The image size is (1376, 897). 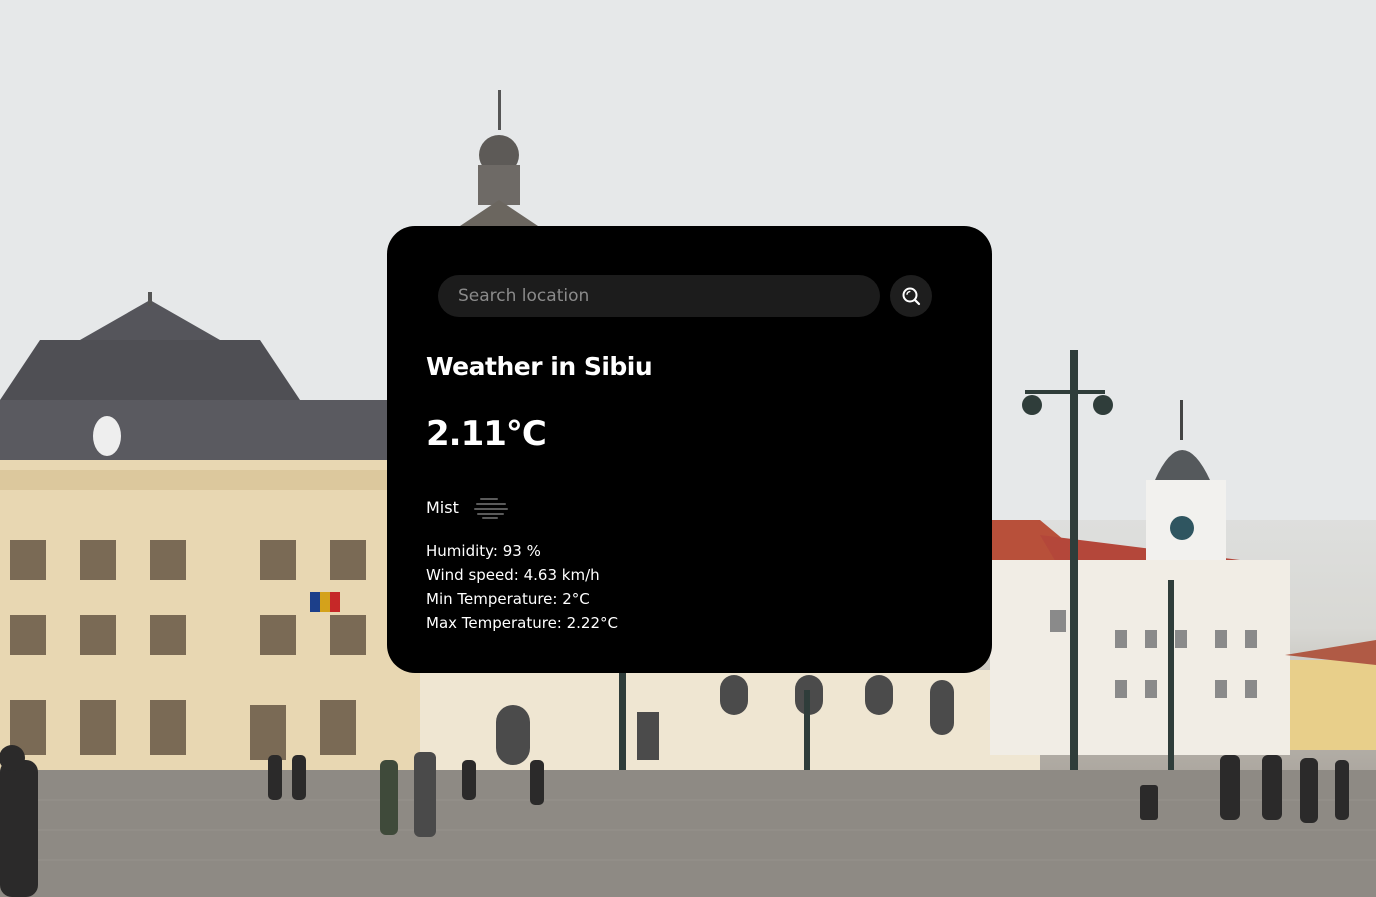 What do you see at coordinates (483, 551) in the screenshot?
I see `humidity-text: Humidity: 93 %` at bounding box center [483, 551].